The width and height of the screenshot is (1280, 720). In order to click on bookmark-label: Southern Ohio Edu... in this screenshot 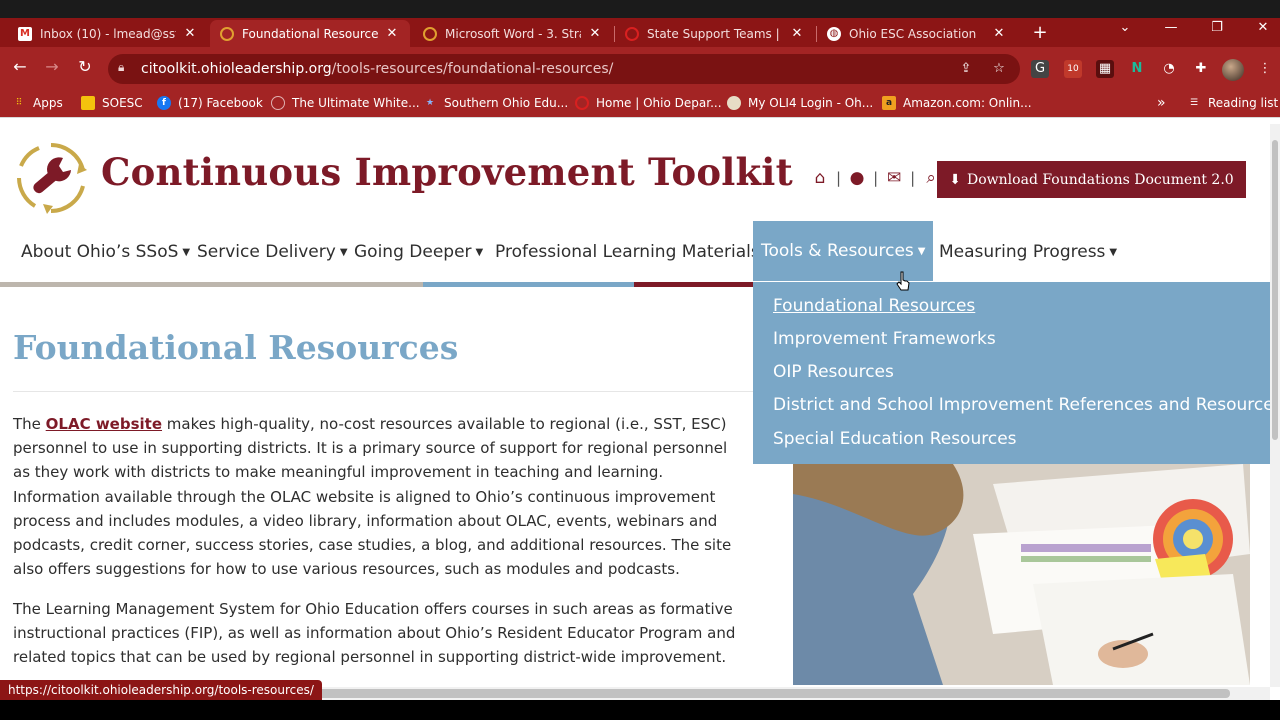, I will do `click(506, 103)`.